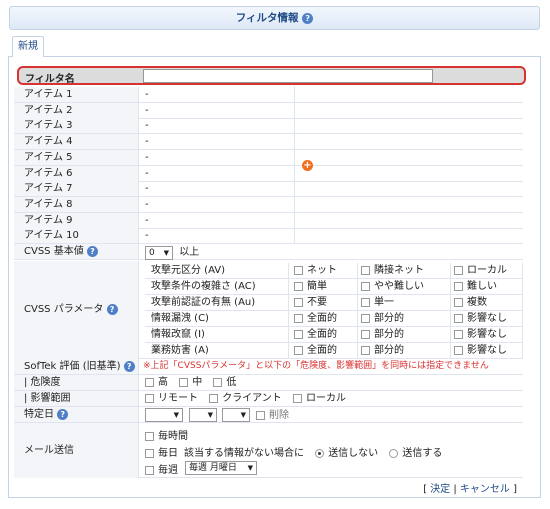 Image resolution: width=550 pixels, height=509 pixels. What do you see at coordinates (268, 110) in the screenshot?
I see `item-row: アイテム 2-` at bounding box center [268, 110].